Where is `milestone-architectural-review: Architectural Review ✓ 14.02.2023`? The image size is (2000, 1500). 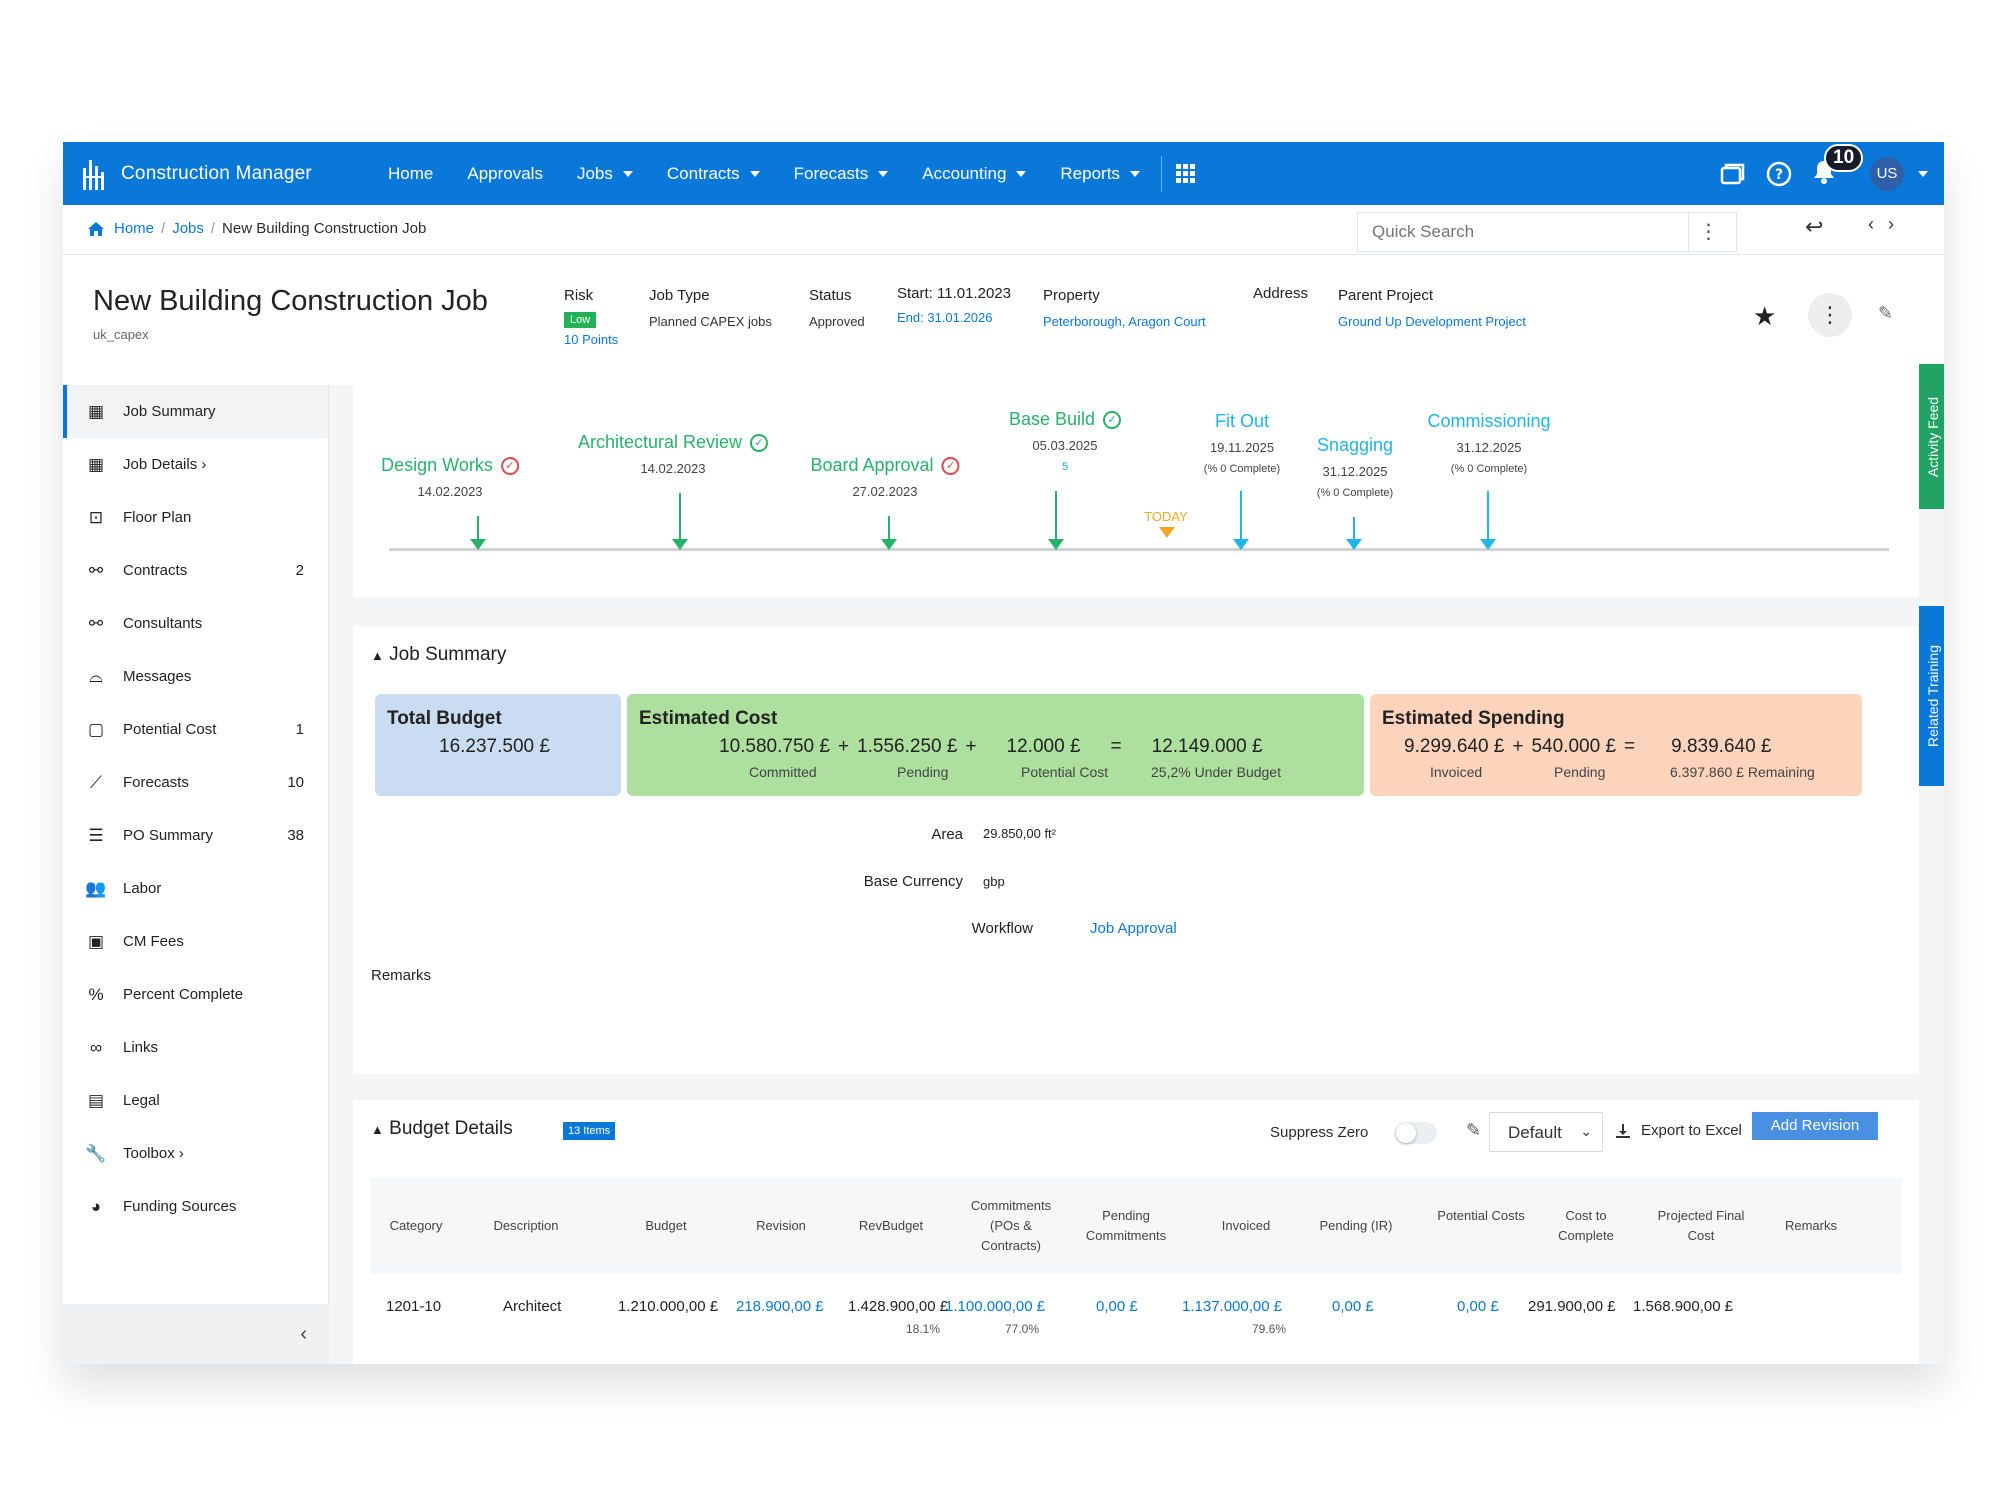
milestone-architectural-review: Architectural Review ✓ 14.02.2023 is located at coordinates (673, 454).